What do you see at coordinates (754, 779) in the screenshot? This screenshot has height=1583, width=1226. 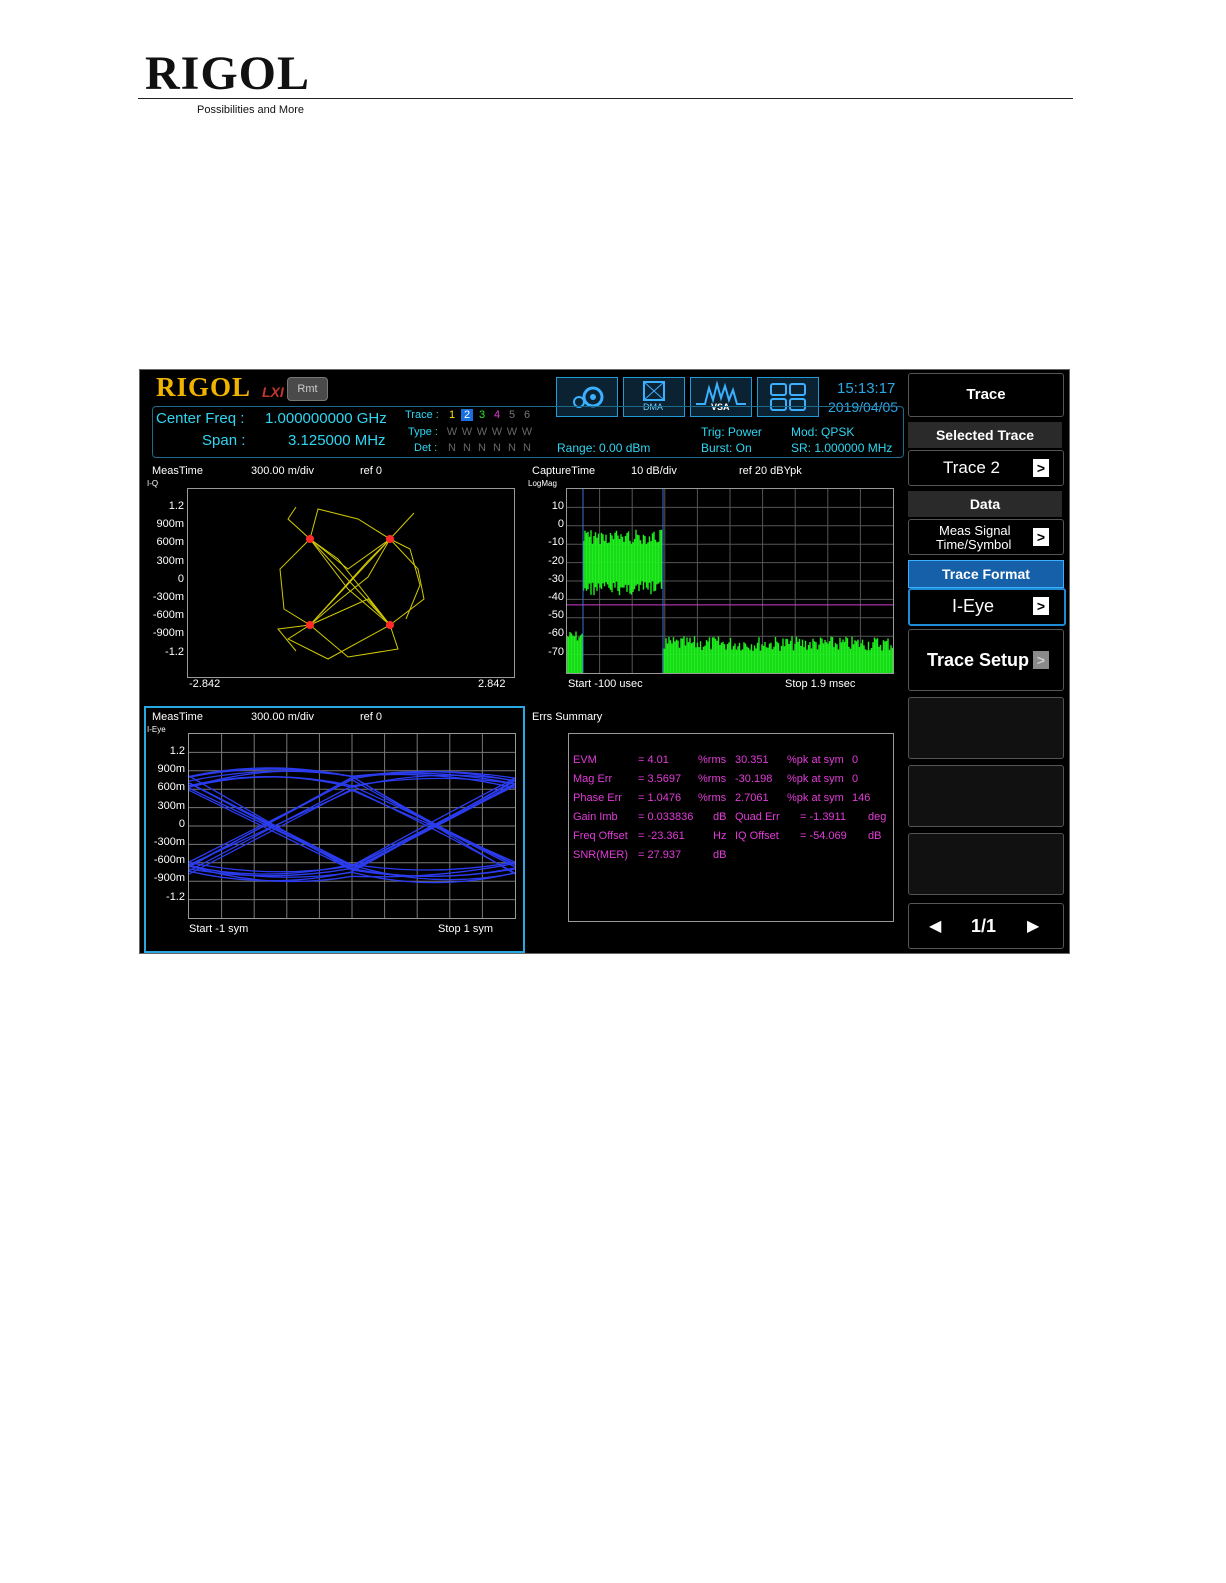 I see `errs-cell: -30.198` at bounding box center [754, 779].